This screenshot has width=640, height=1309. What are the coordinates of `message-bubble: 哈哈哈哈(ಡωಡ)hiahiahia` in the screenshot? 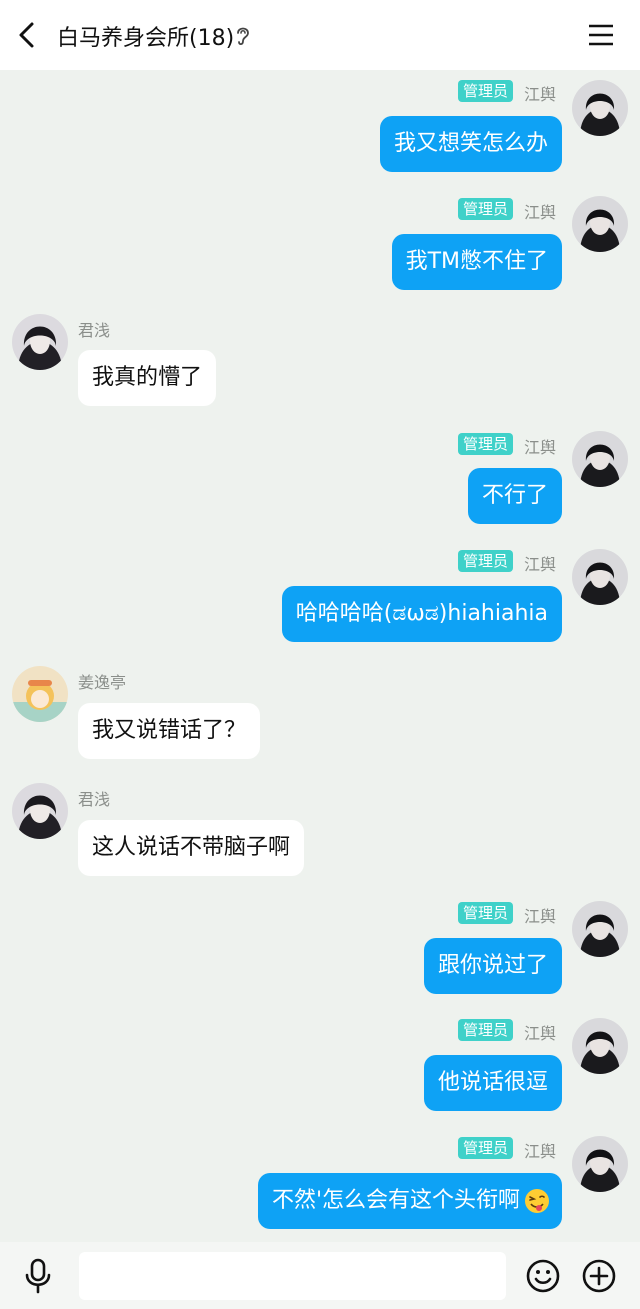 It's located at (421, 614).